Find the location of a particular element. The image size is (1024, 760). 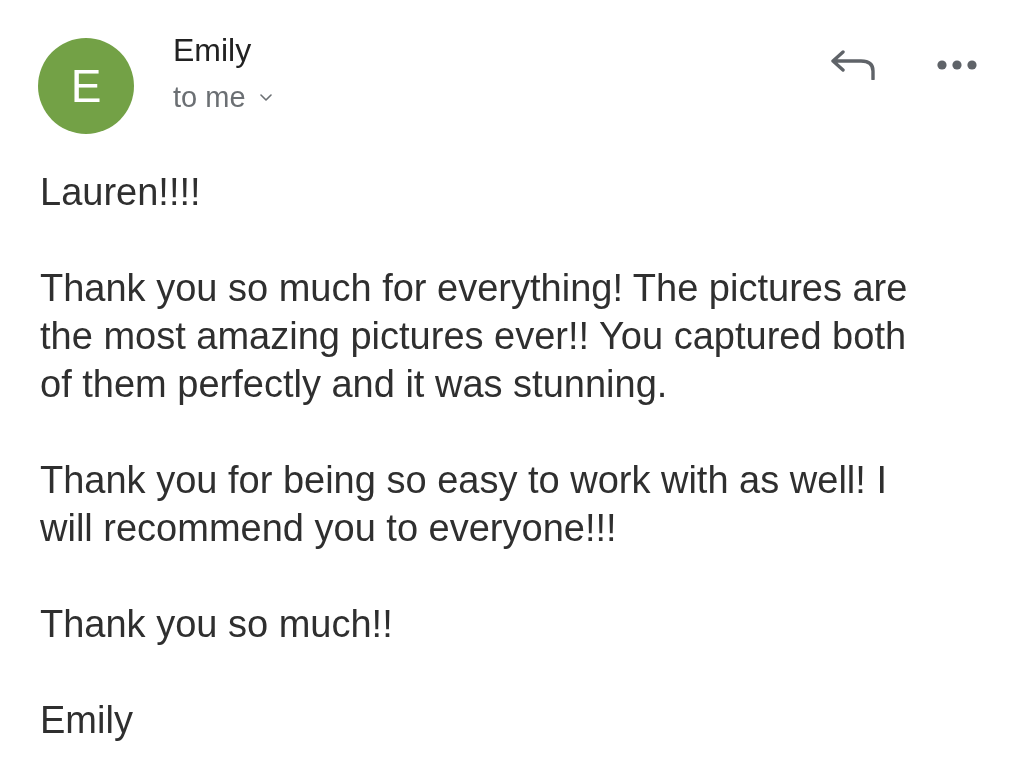

reply-icon is located at coordinates (853, 65).